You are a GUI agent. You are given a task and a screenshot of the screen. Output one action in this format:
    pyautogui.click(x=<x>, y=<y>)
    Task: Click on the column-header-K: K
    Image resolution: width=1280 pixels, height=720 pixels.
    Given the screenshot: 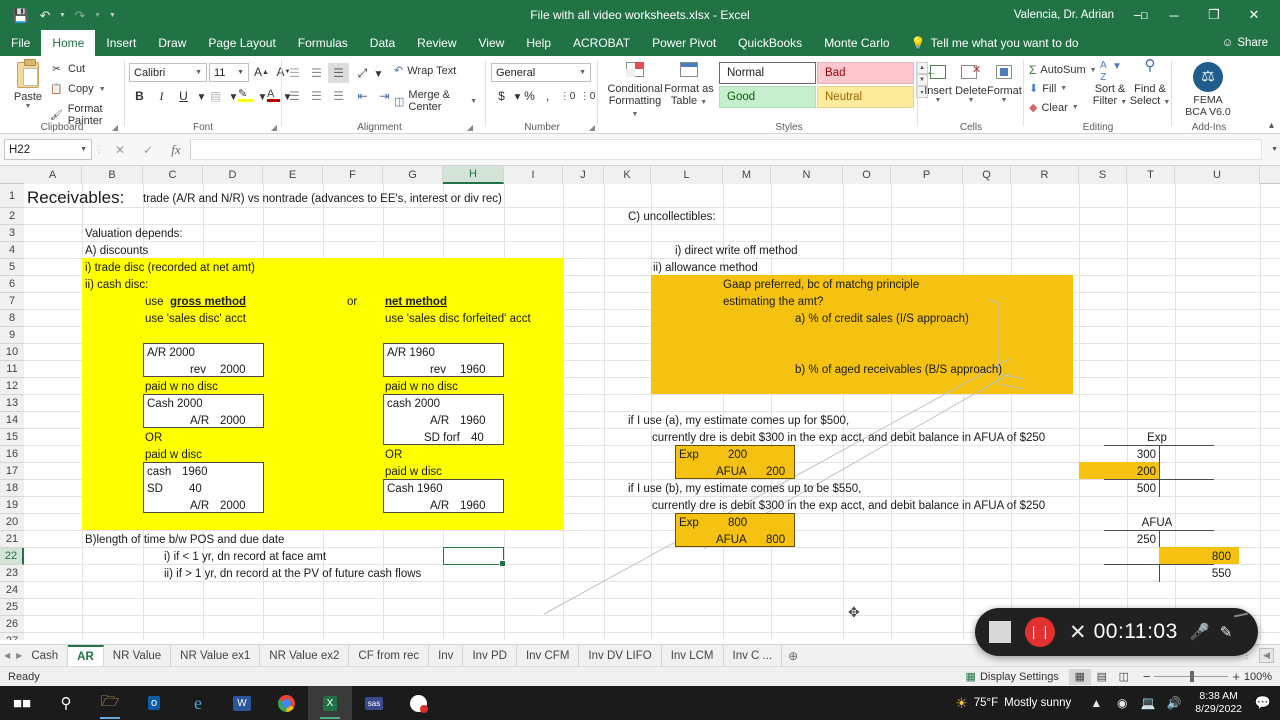 What is the action you would take?
    pyautogui.click(x=627, y=175)
    